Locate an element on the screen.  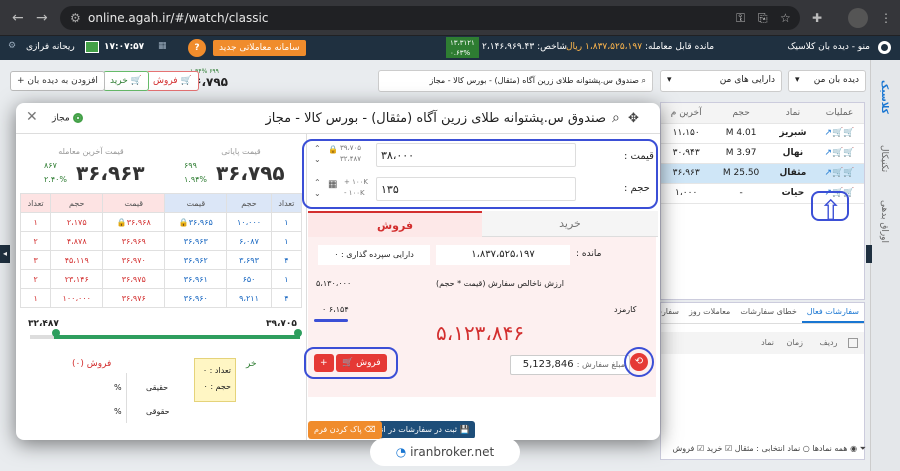
radio-all: ◉ is located at coordinates (853, 448).